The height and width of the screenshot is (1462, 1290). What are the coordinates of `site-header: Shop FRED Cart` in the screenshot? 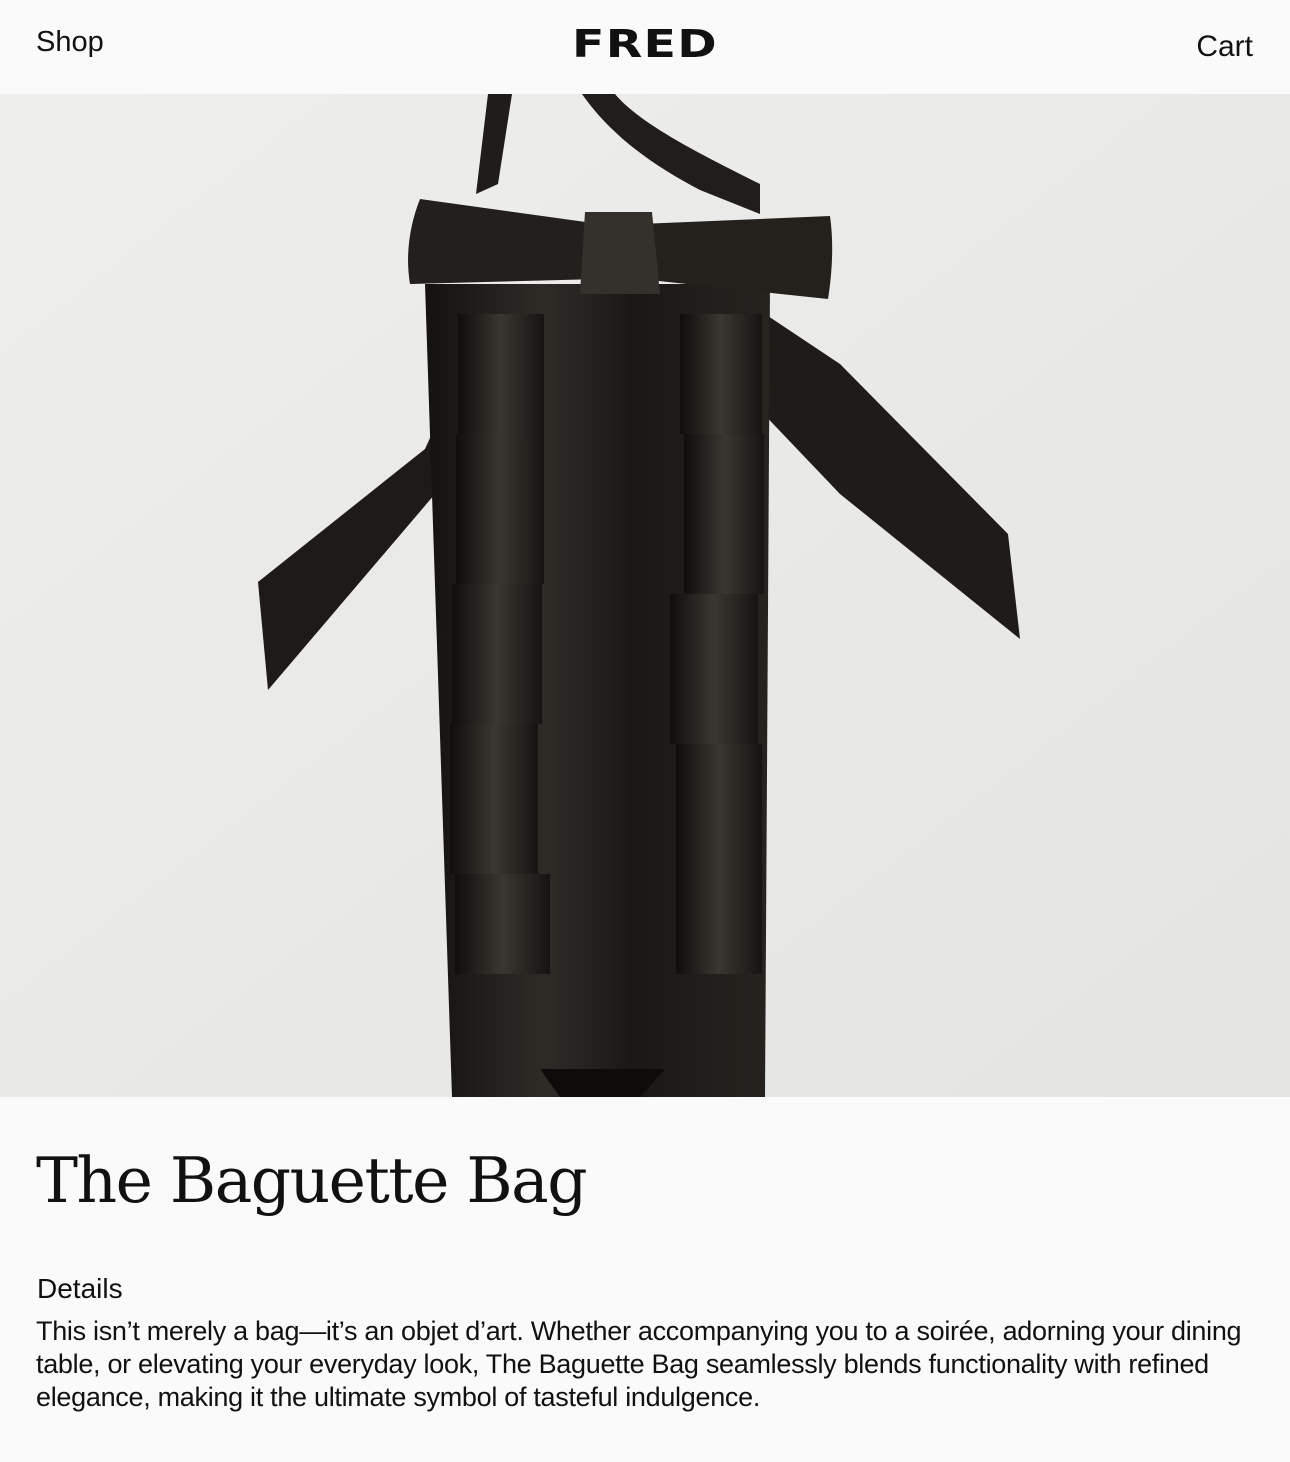 It's located at (645, 47).